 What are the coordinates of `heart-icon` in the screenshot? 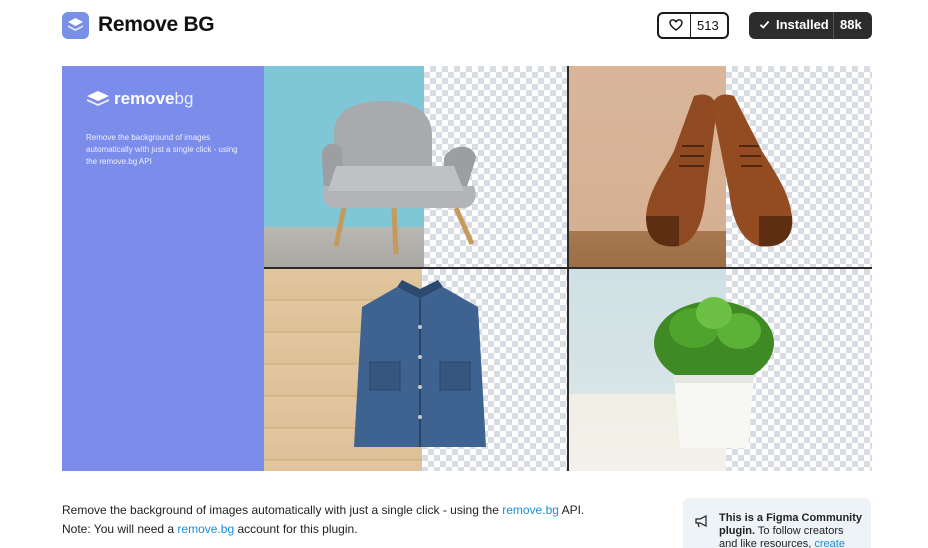 It's located at (676, 25).